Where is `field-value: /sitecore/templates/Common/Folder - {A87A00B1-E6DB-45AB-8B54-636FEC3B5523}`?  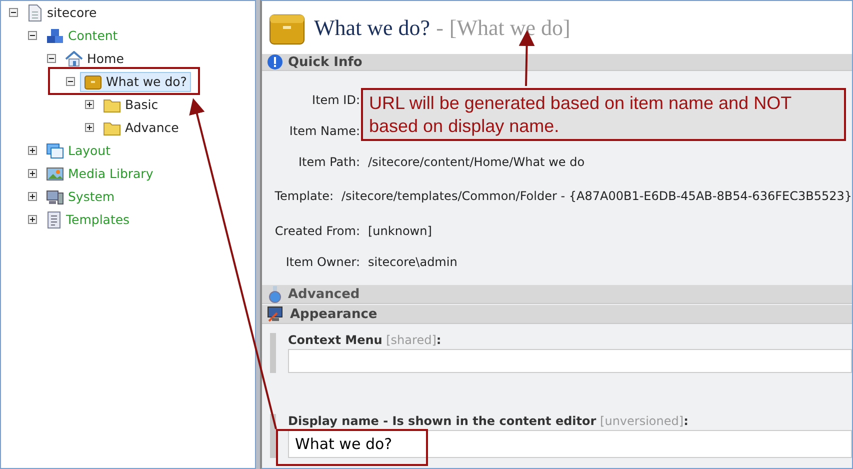
field-value: /sitecore/templates/Common/Folder - {A87A00B1-E6DB-45AB-8B54-636FEC3B5523} is located at coordinates (597, 196).